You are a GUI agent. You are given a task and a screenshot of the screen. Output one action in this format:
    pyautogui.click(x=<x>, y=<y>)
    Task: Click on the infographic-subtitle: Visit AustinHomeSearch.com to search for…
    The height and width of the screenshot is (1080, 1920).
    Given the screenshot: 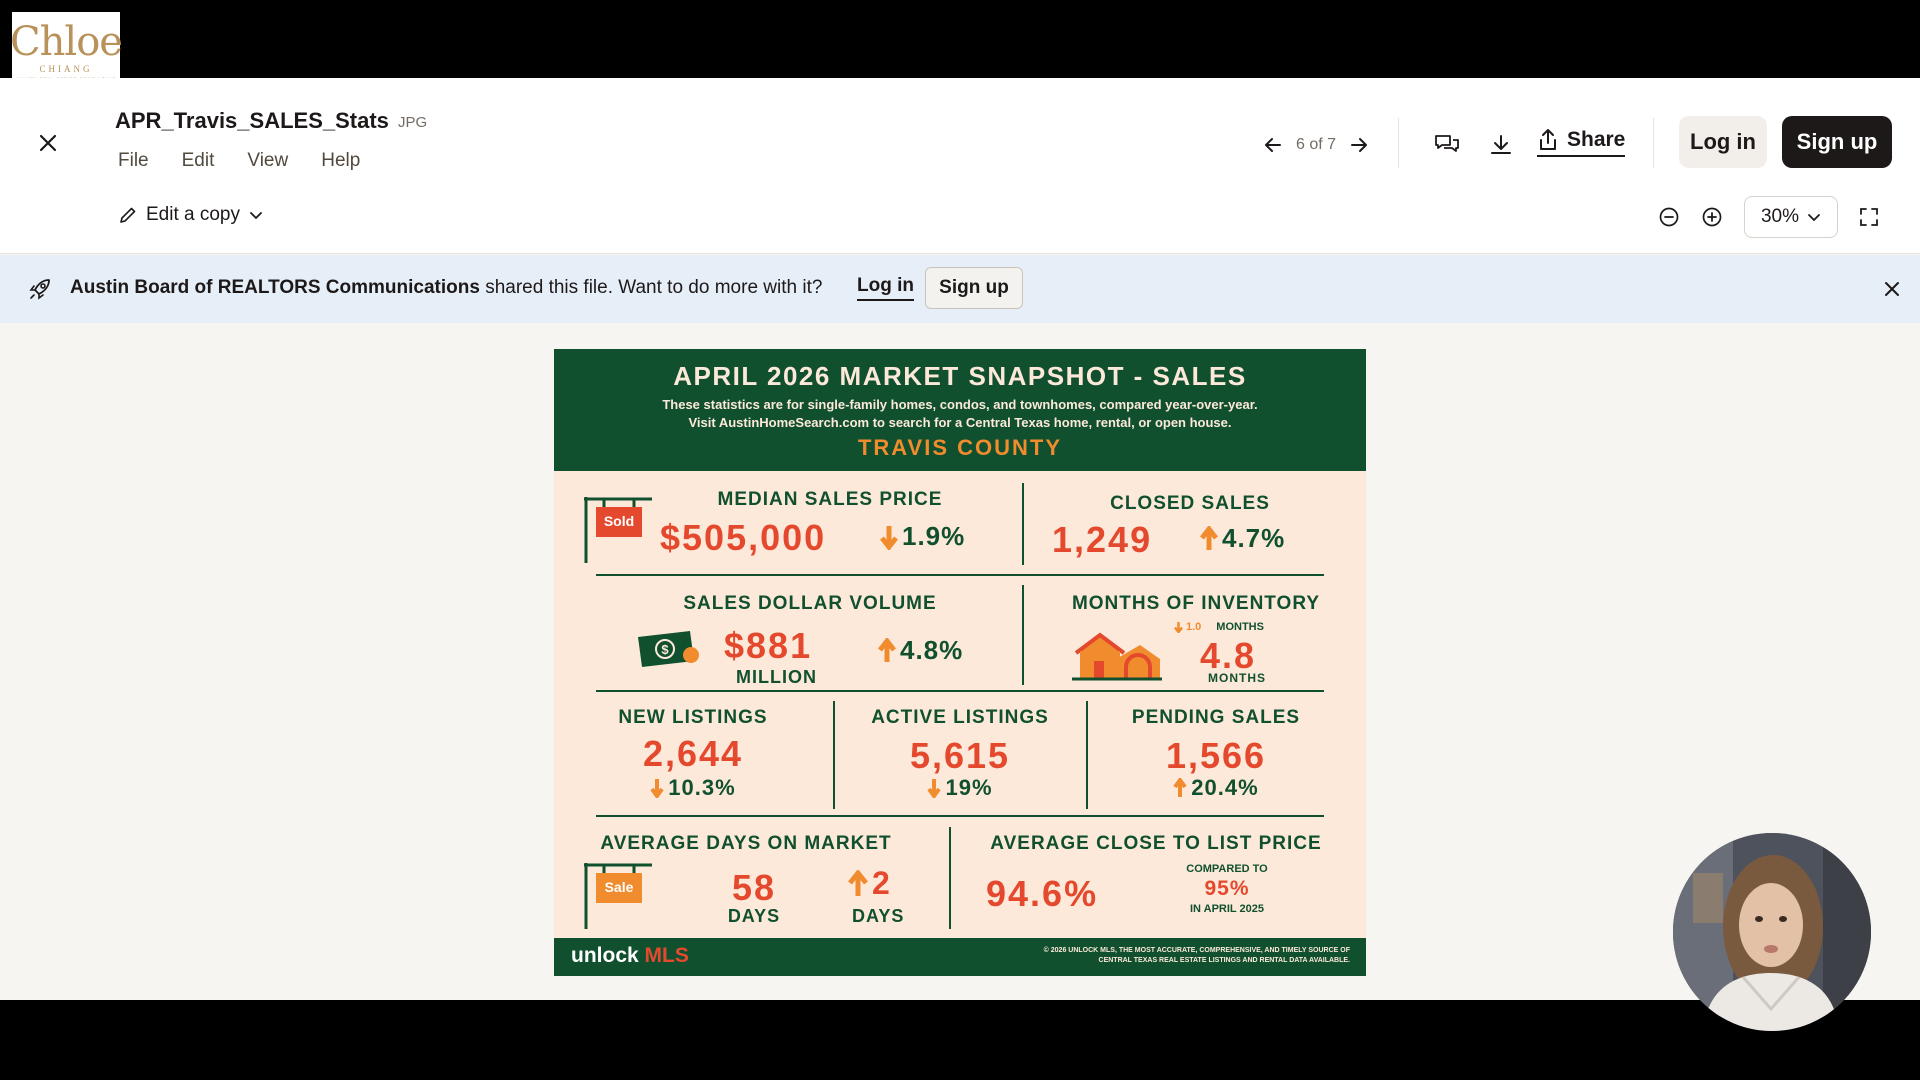 What is the action you would take?
    pyautogui.click(x=960, y=422)
    